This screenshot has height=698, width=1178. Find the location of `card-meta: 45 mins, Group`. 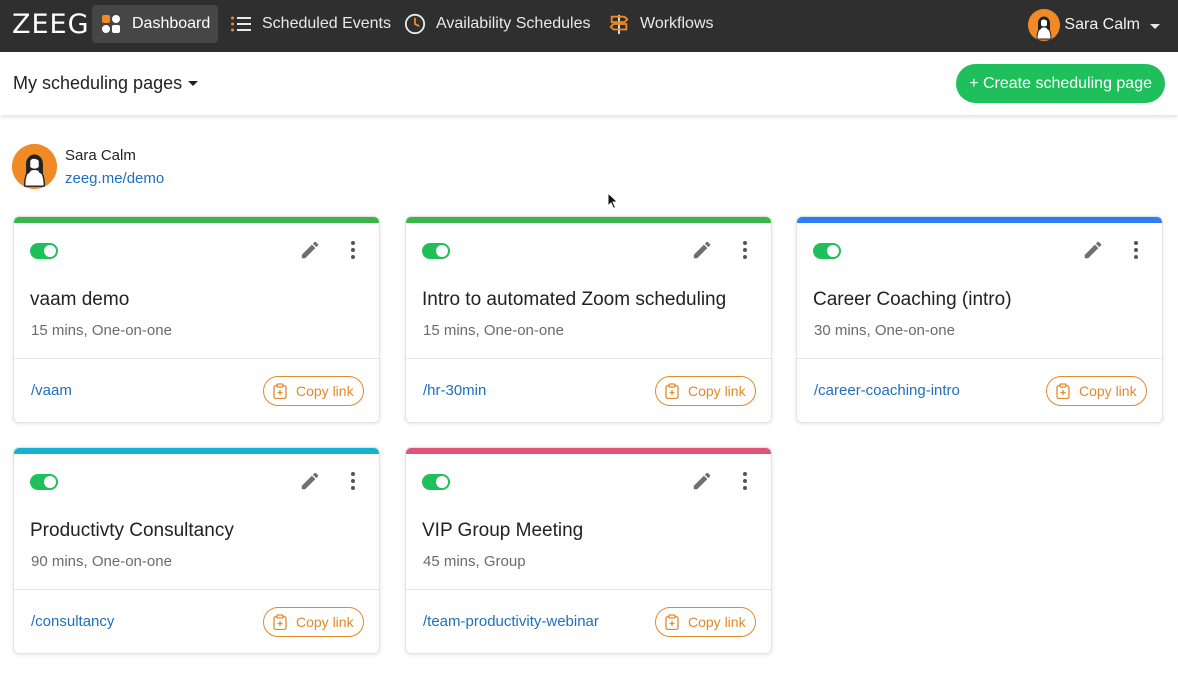

card-meta: 45 mins, Group is located at coordinates (474, 561).